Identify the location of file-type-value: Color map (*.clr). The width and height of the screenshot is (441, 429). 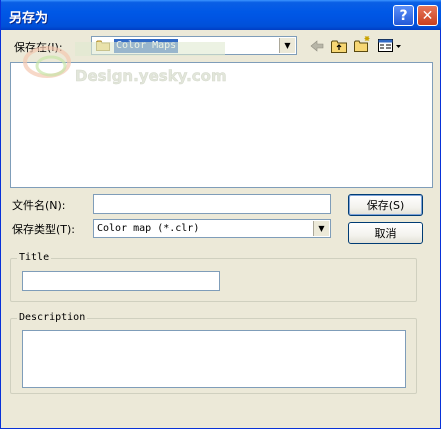
(148, 228).